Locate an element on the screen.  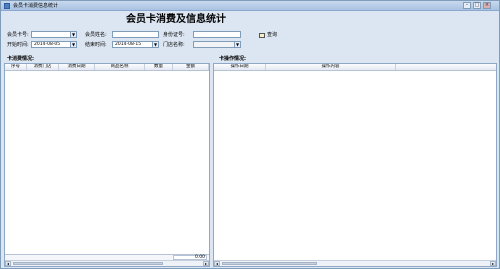
col-header: 操作内容 is located at coordinates (331, 67).